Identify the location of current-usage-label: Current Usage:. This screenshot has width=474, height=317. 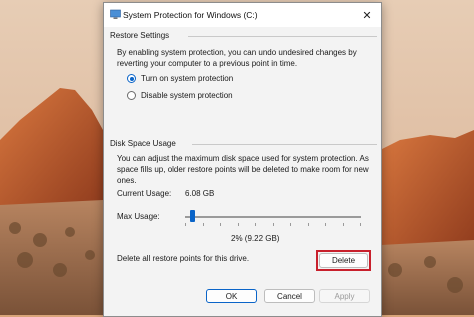
(144, 193).